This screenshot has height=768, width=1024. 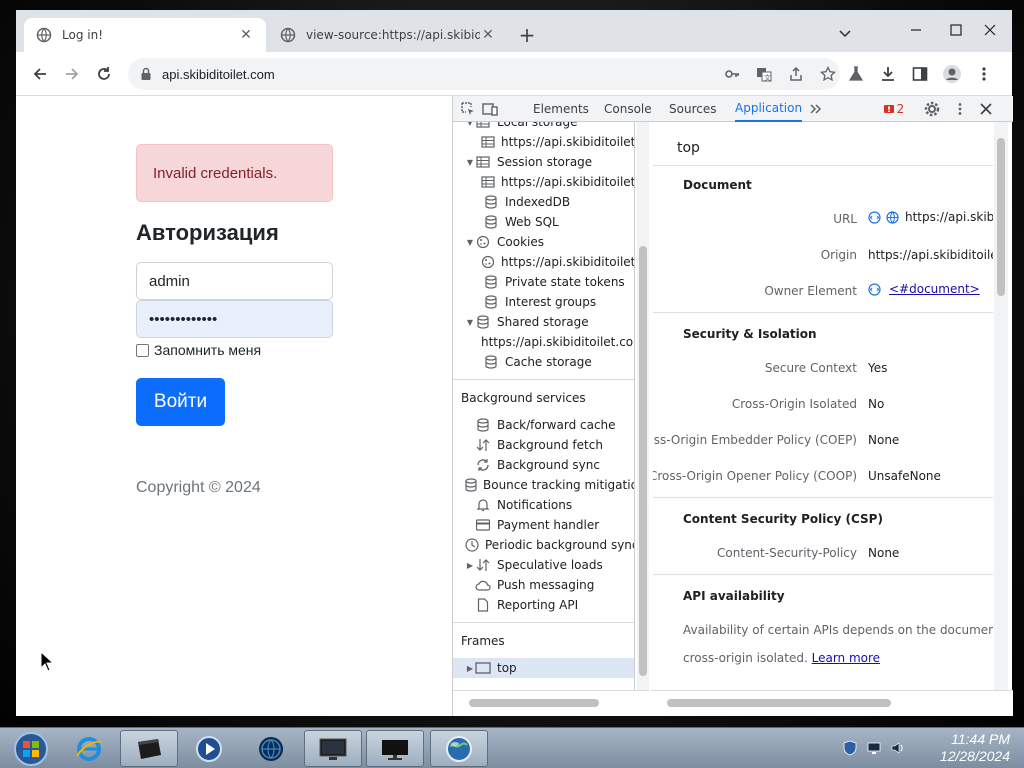 What do you see at coordinates (543, 242) in the screenshot?
I see `tree-item: ▼ Cookies` at bounding box center [543, 242].